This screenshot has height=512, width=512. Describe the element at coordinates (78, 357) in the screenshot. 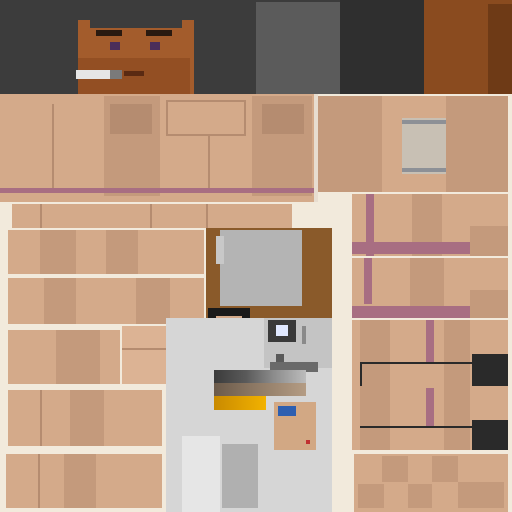

I see `arm-panel-3-shade` at that location.